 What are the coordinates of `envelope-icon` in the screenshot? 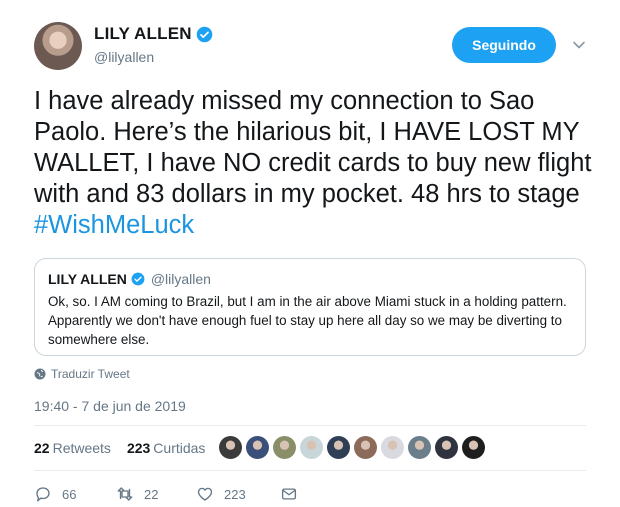 It's located at (289, 494).